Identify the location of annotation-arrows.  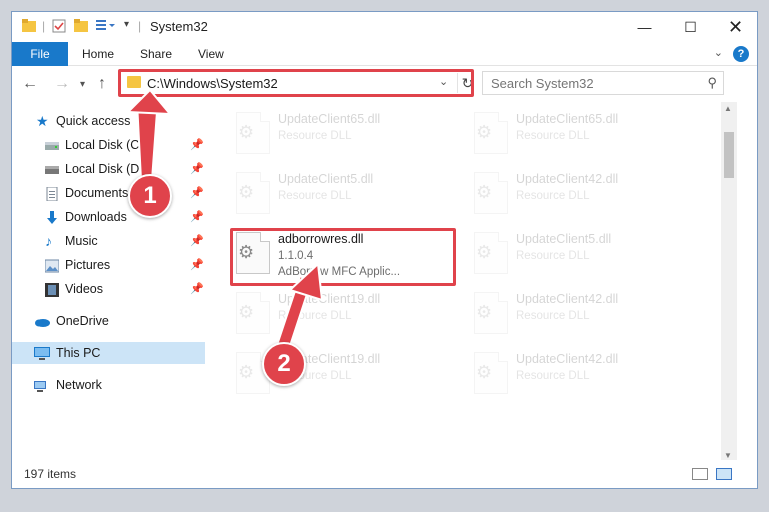
(225, 221).